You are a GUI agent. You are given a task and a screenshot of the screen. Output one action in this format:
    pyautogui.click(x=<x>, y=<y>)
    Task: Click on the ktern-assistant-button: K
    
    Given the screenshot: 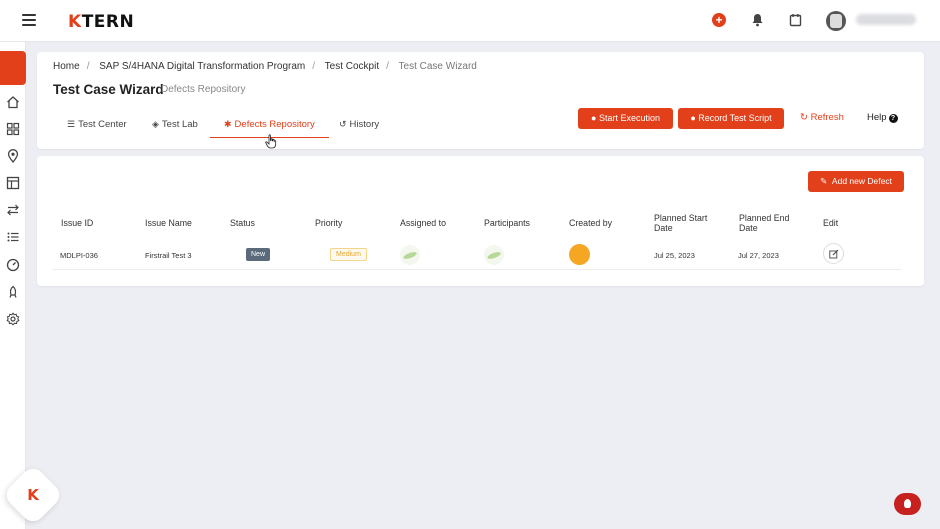 What is the action you would take?
    pyautogui.click(x=33, y=495)
    